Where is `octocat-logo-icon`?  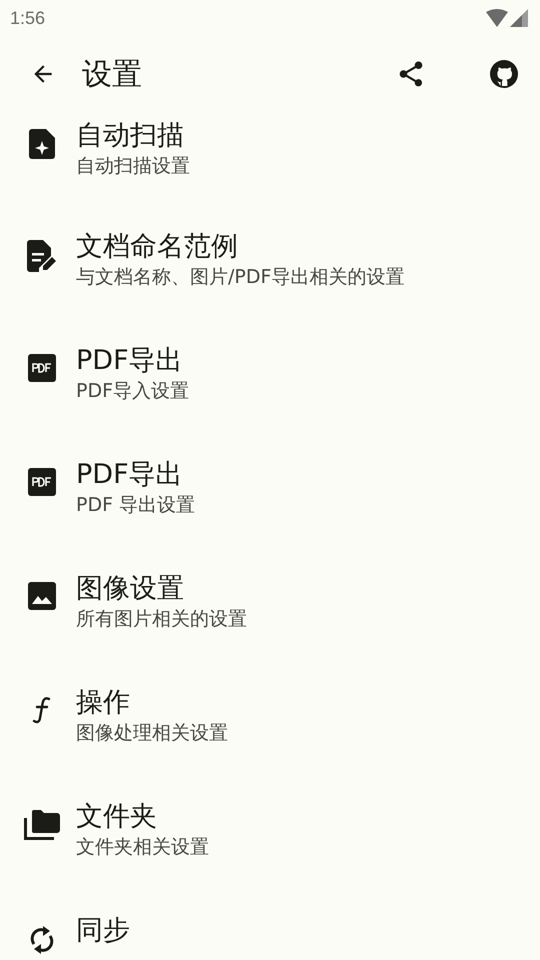
octocat-logo-icon is located at coordinates (504, 74).